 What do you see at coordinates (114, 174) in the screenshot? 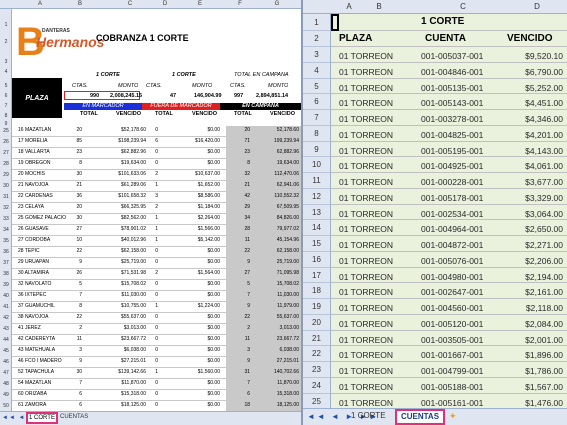
I see `value-cell: $101,633.06` at bounding box center [114, 174].